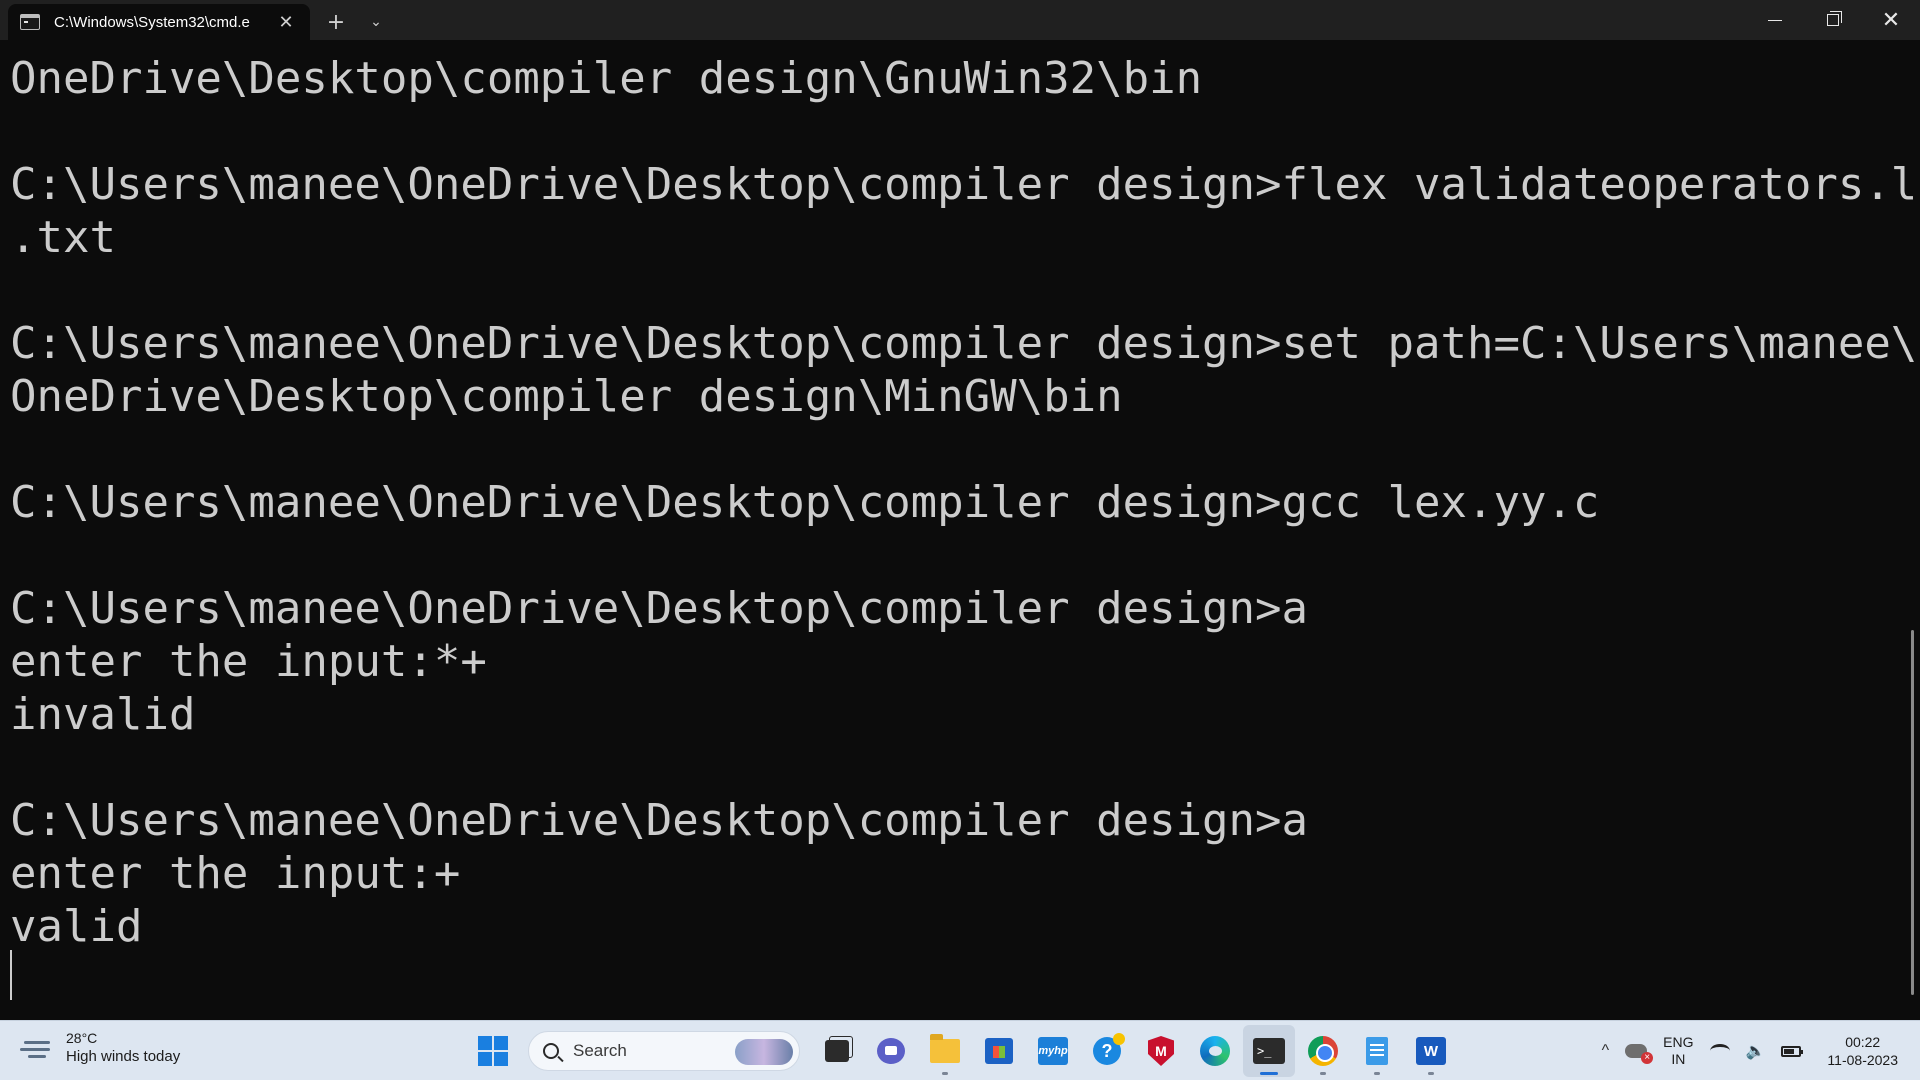 The image size is (1920, 1080). I want to click on teams-chat-icon, so click(891, 1051).